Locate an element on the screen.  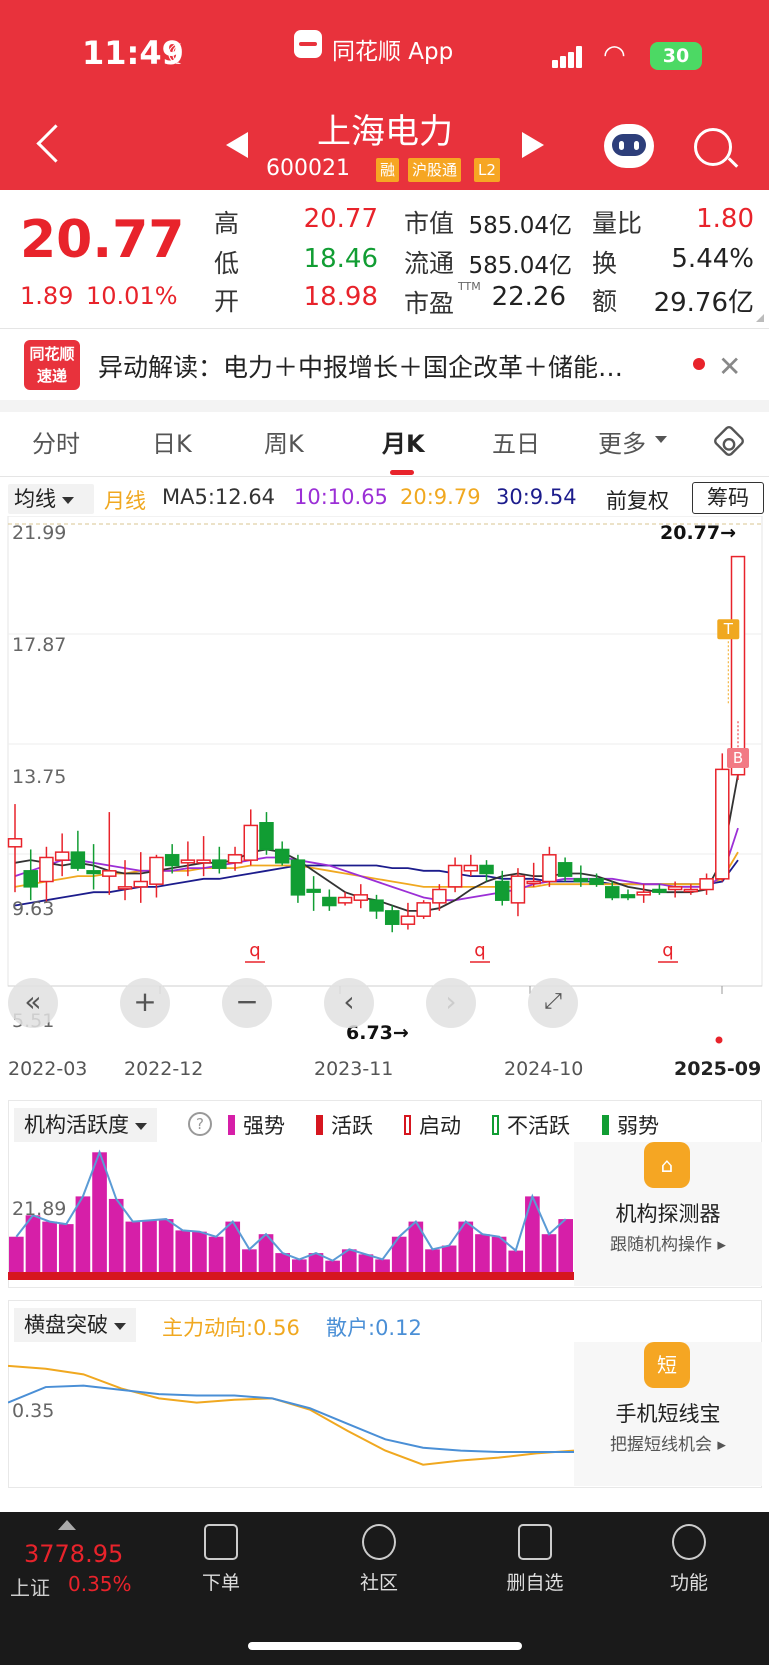
settings-icon is located at coordinates (729, 441).